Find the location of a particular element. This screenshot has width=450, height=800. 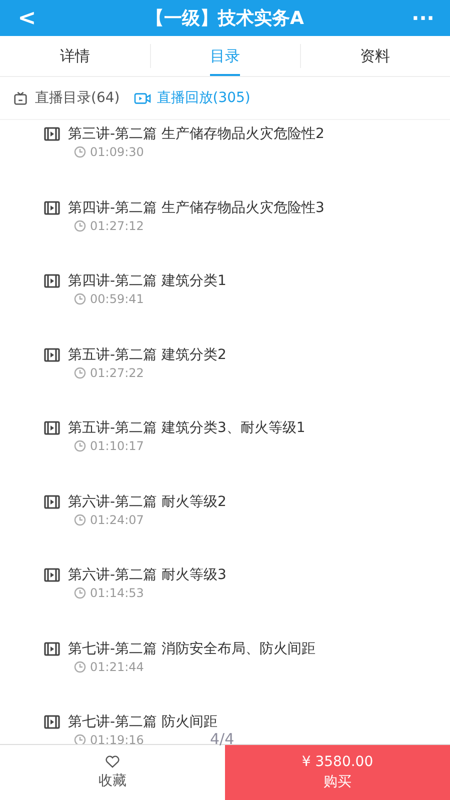

lesson-title: 第七讲-第二篇 消防安全布局、防火间距 is located at coordinates (192, 648).